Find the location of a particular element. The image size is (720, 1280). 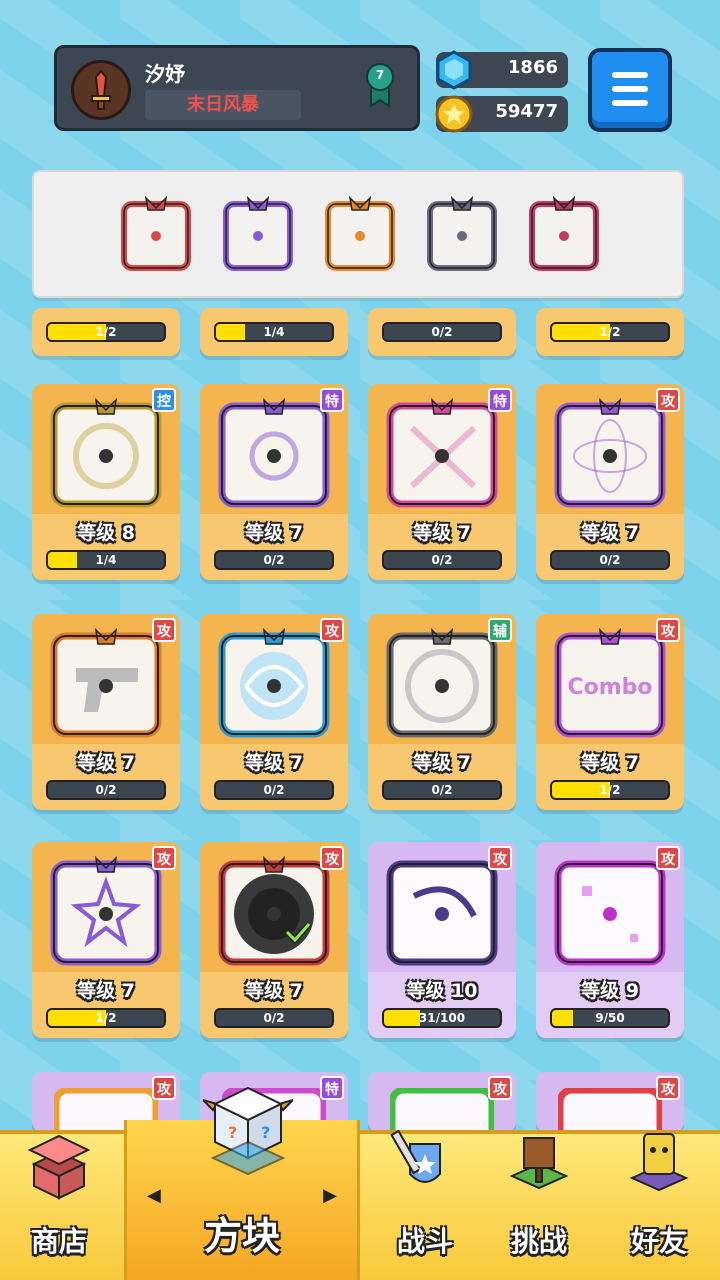

svg-text: Combo is located at coordinates (609, 687).